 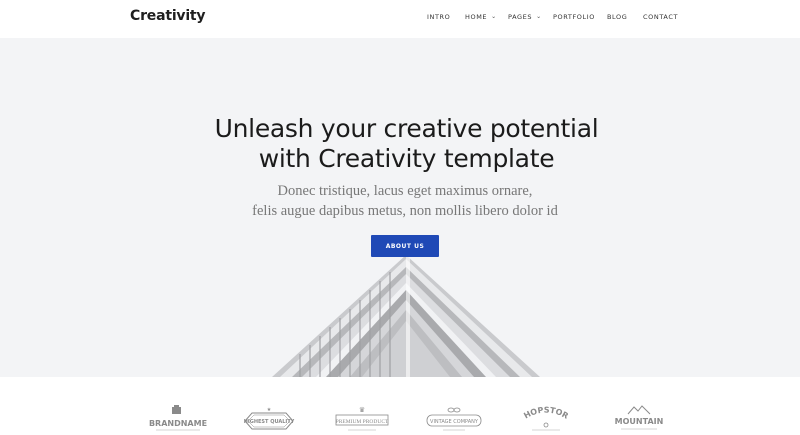 I want to click on nav-item-pages: PAGES ⌄, so click(x=525, y=17).